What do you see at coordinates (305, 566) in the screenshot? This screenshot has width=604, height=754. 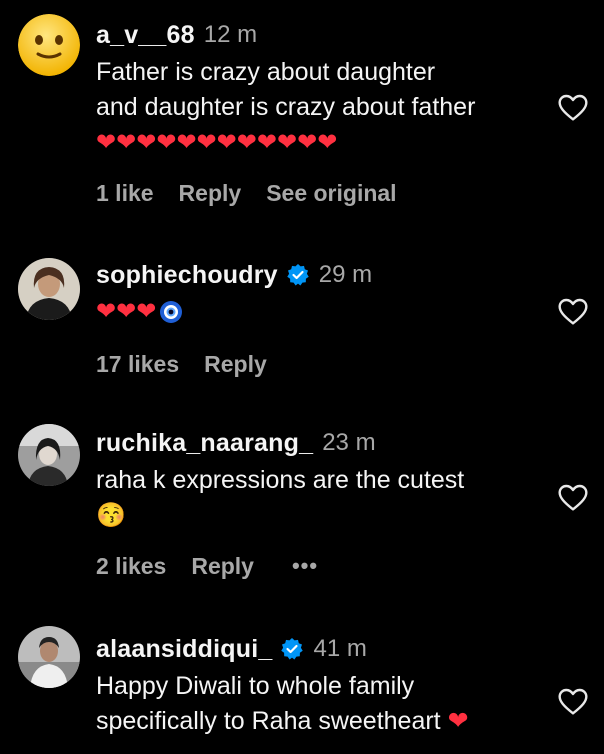 I see `more-options-icon: •••` at bounding box center [305, 566].